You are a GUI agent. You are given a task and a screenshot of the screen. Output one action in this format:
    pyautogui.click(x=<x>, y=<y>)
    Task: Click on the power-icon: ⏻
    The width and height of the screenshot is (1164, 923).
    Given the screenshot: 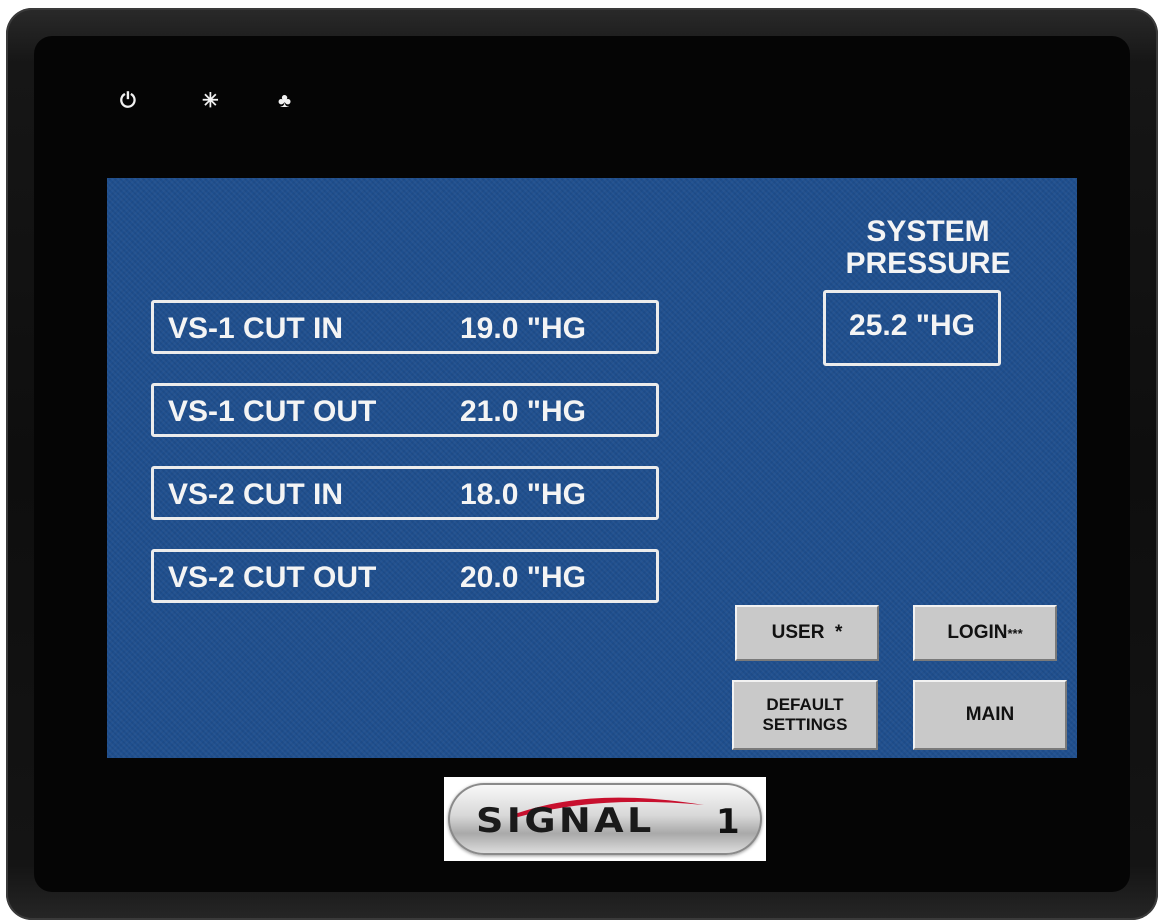 What is the action you would take?
    pyautogui.click(x=128, y=101)
    